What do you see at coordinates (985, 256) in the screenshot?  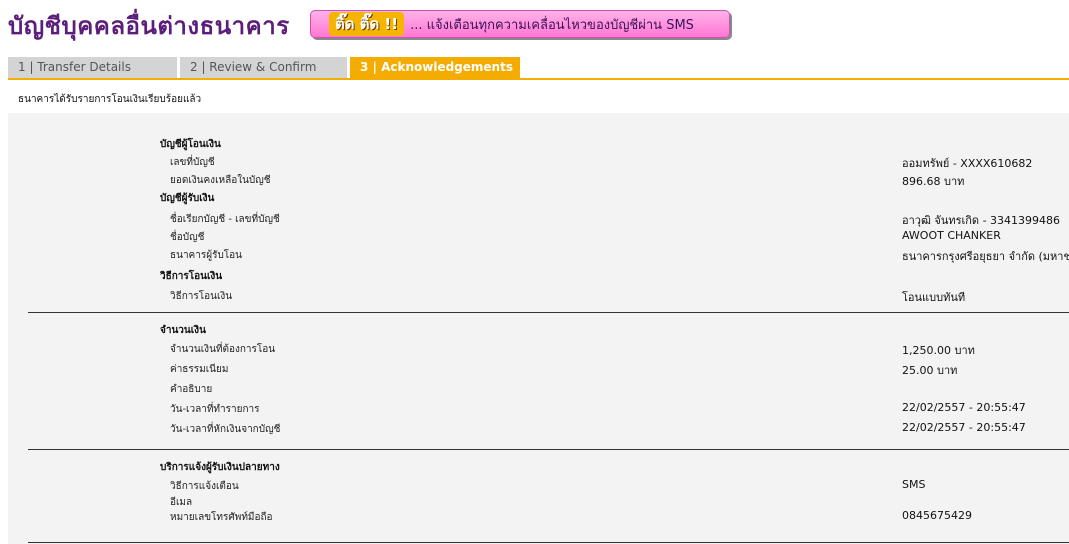 I see `bank-value: ธนาคารกรุงศรีอยุธยา จำกัด (มหาชน)` at bounding box center [985, 256].